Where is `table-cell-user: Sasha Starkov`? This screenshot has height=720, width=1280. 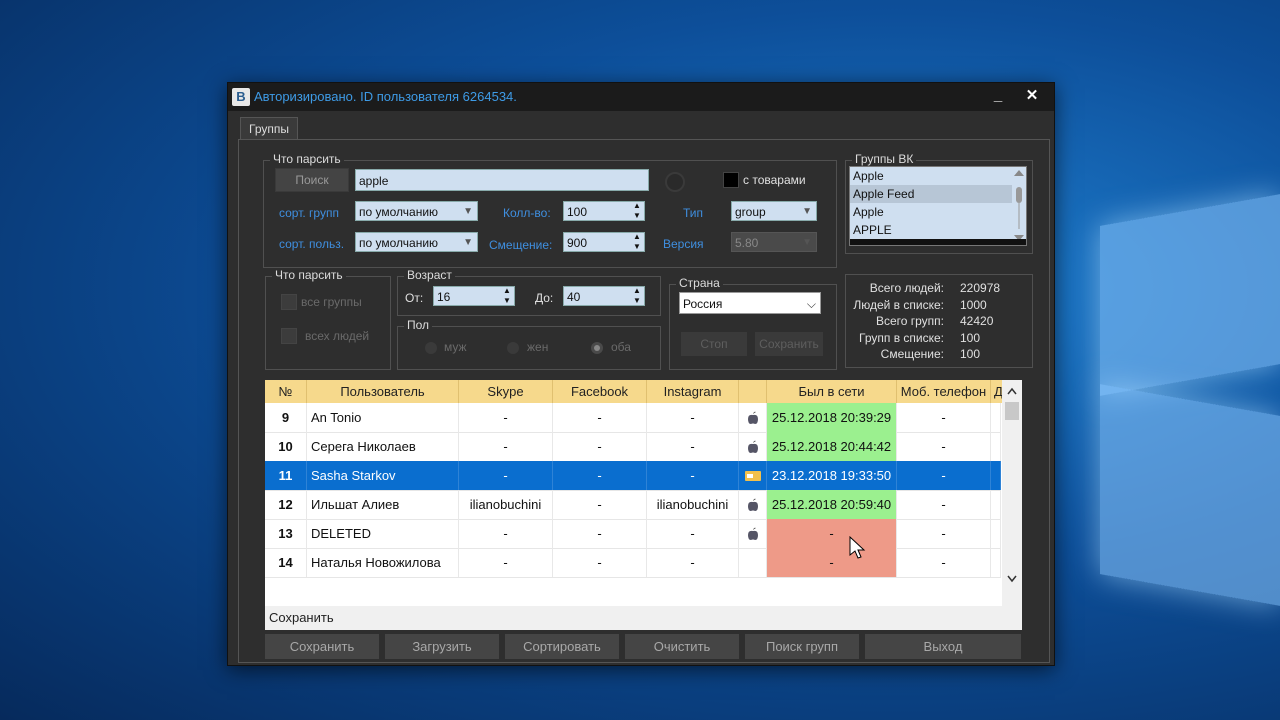
table-cell-user: Sasha Starkov is located at coordinates (383, 475).